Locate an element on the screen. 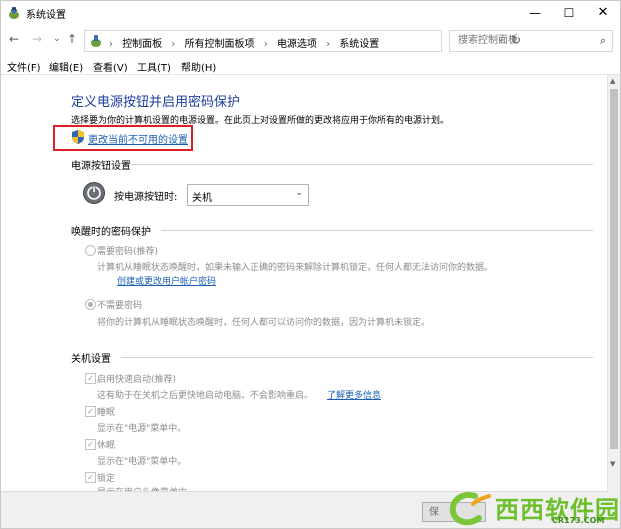 The image size is (621, 529). up-arrow-icon: ↑ is located at coordinates (72, 39).